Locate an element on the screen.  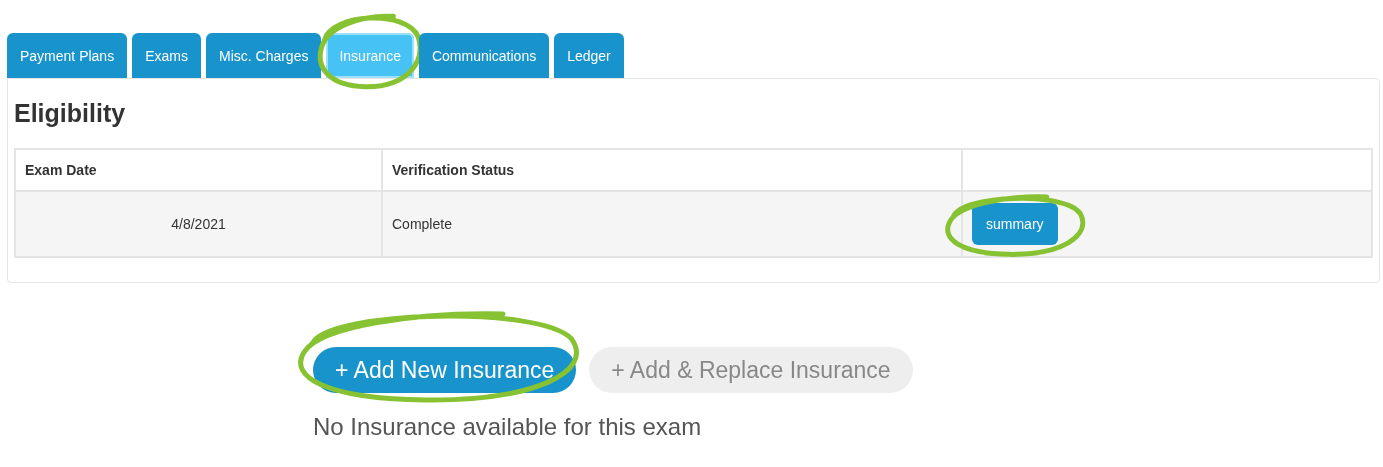
tab: Communications is located at coordinates (484, 55).